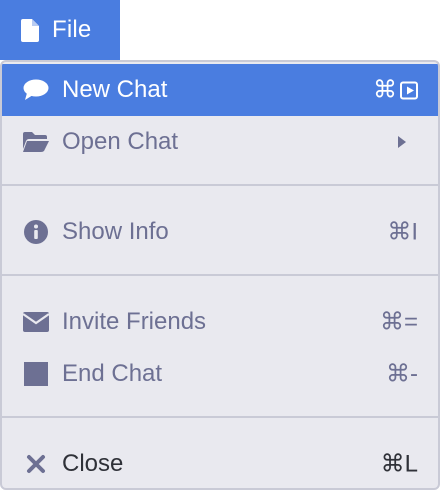 The height and width of the screenshot is (490, 440). What do you see at coordinates (72, 29) in the screenshot?
I see `file-menu-label: File` at bounding box center [72, 29].